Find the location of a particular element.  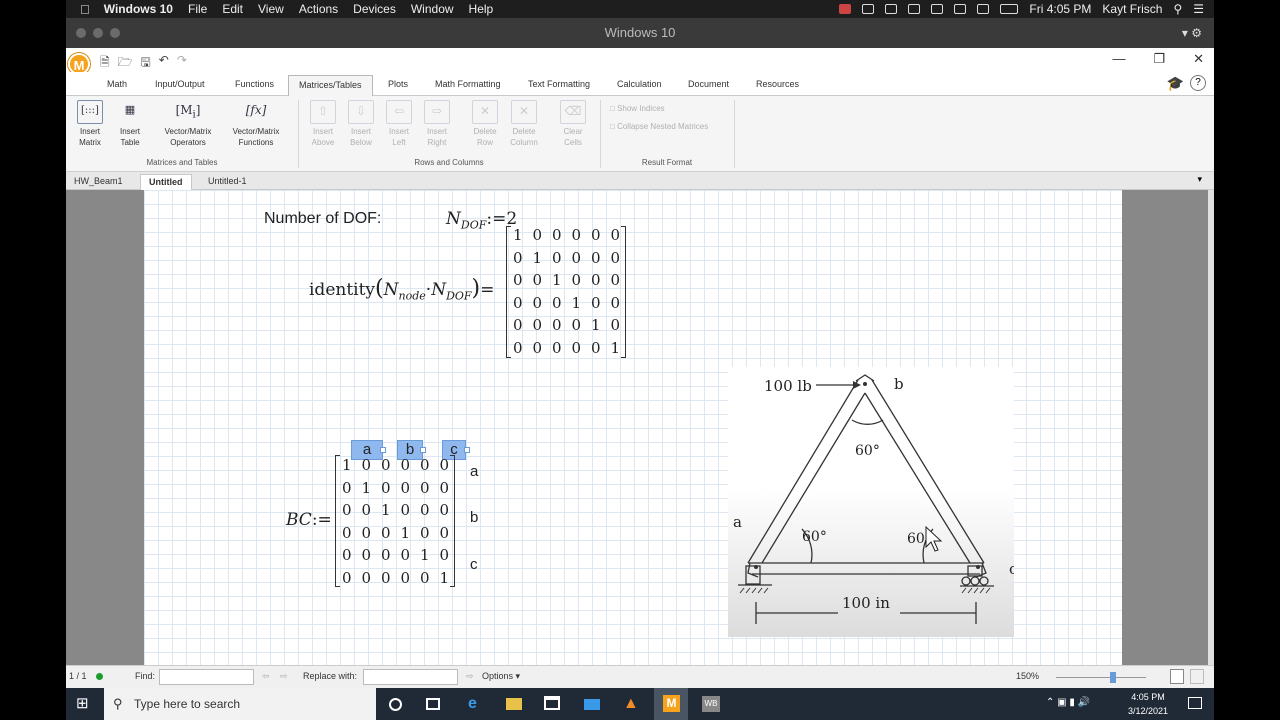

help-icon: ? is located at coordinates (1198, 83).